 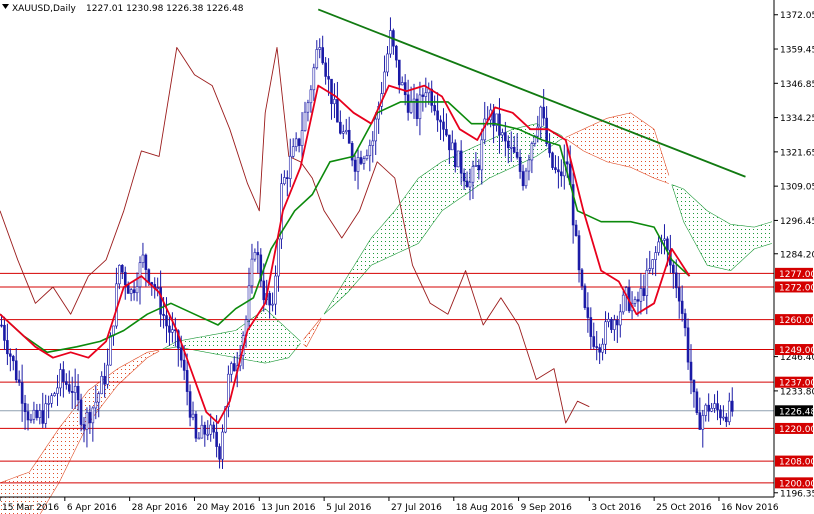 What do you see at coordinates (797, 494) in the screenshot?
I see `price-tick-label: 1196.35` at bounding box center [797, 494].